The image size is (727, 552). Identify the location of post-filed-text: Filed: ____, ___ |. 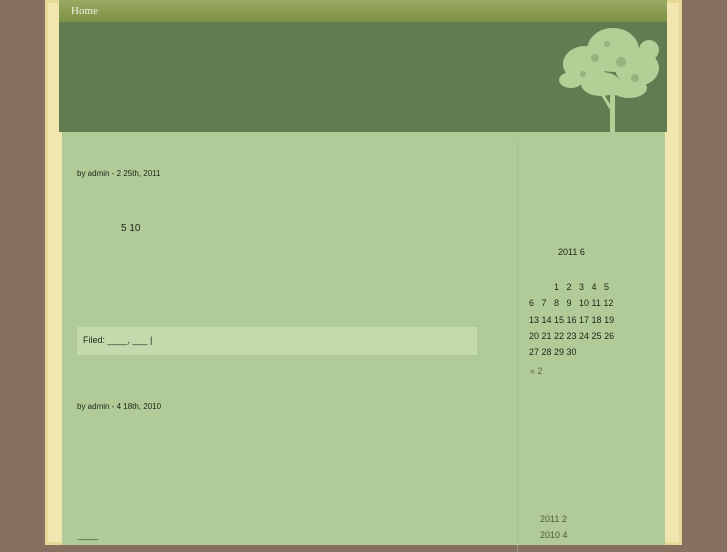
(117, 340).